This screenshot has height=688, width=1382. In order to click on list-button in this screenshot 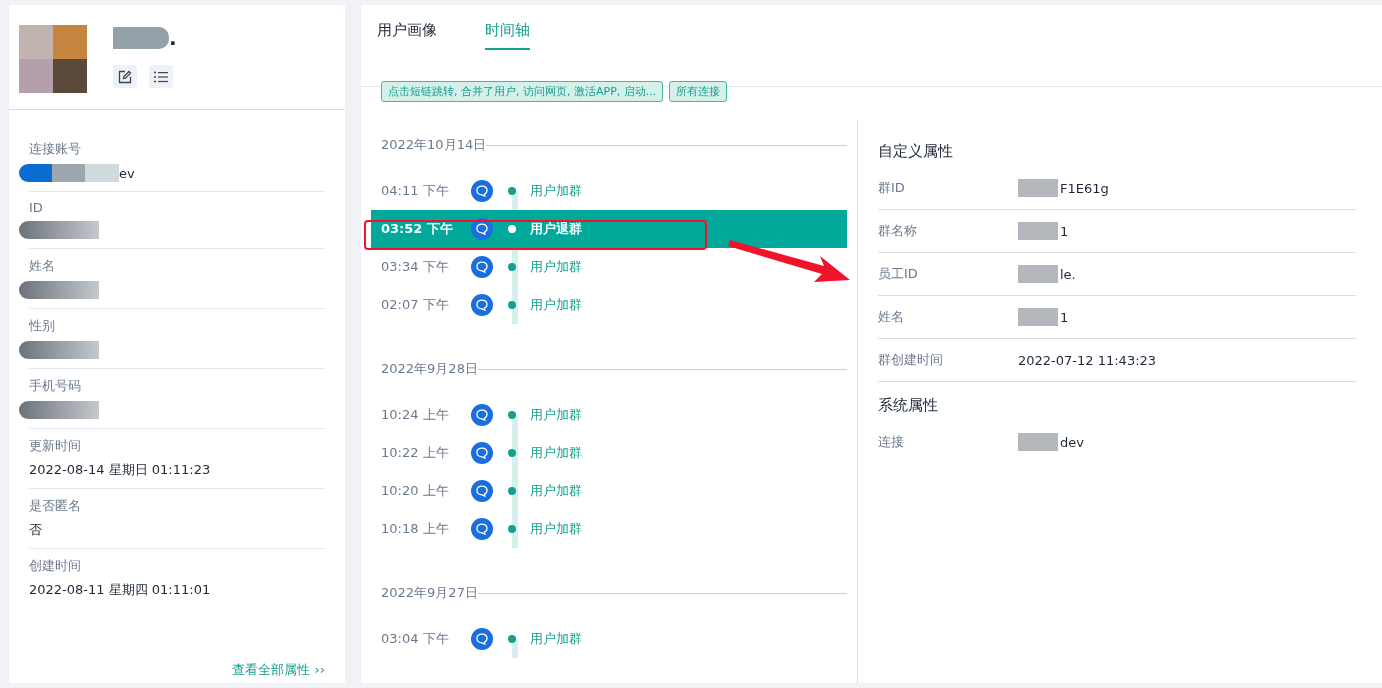, I will do `click(161, 76)`.